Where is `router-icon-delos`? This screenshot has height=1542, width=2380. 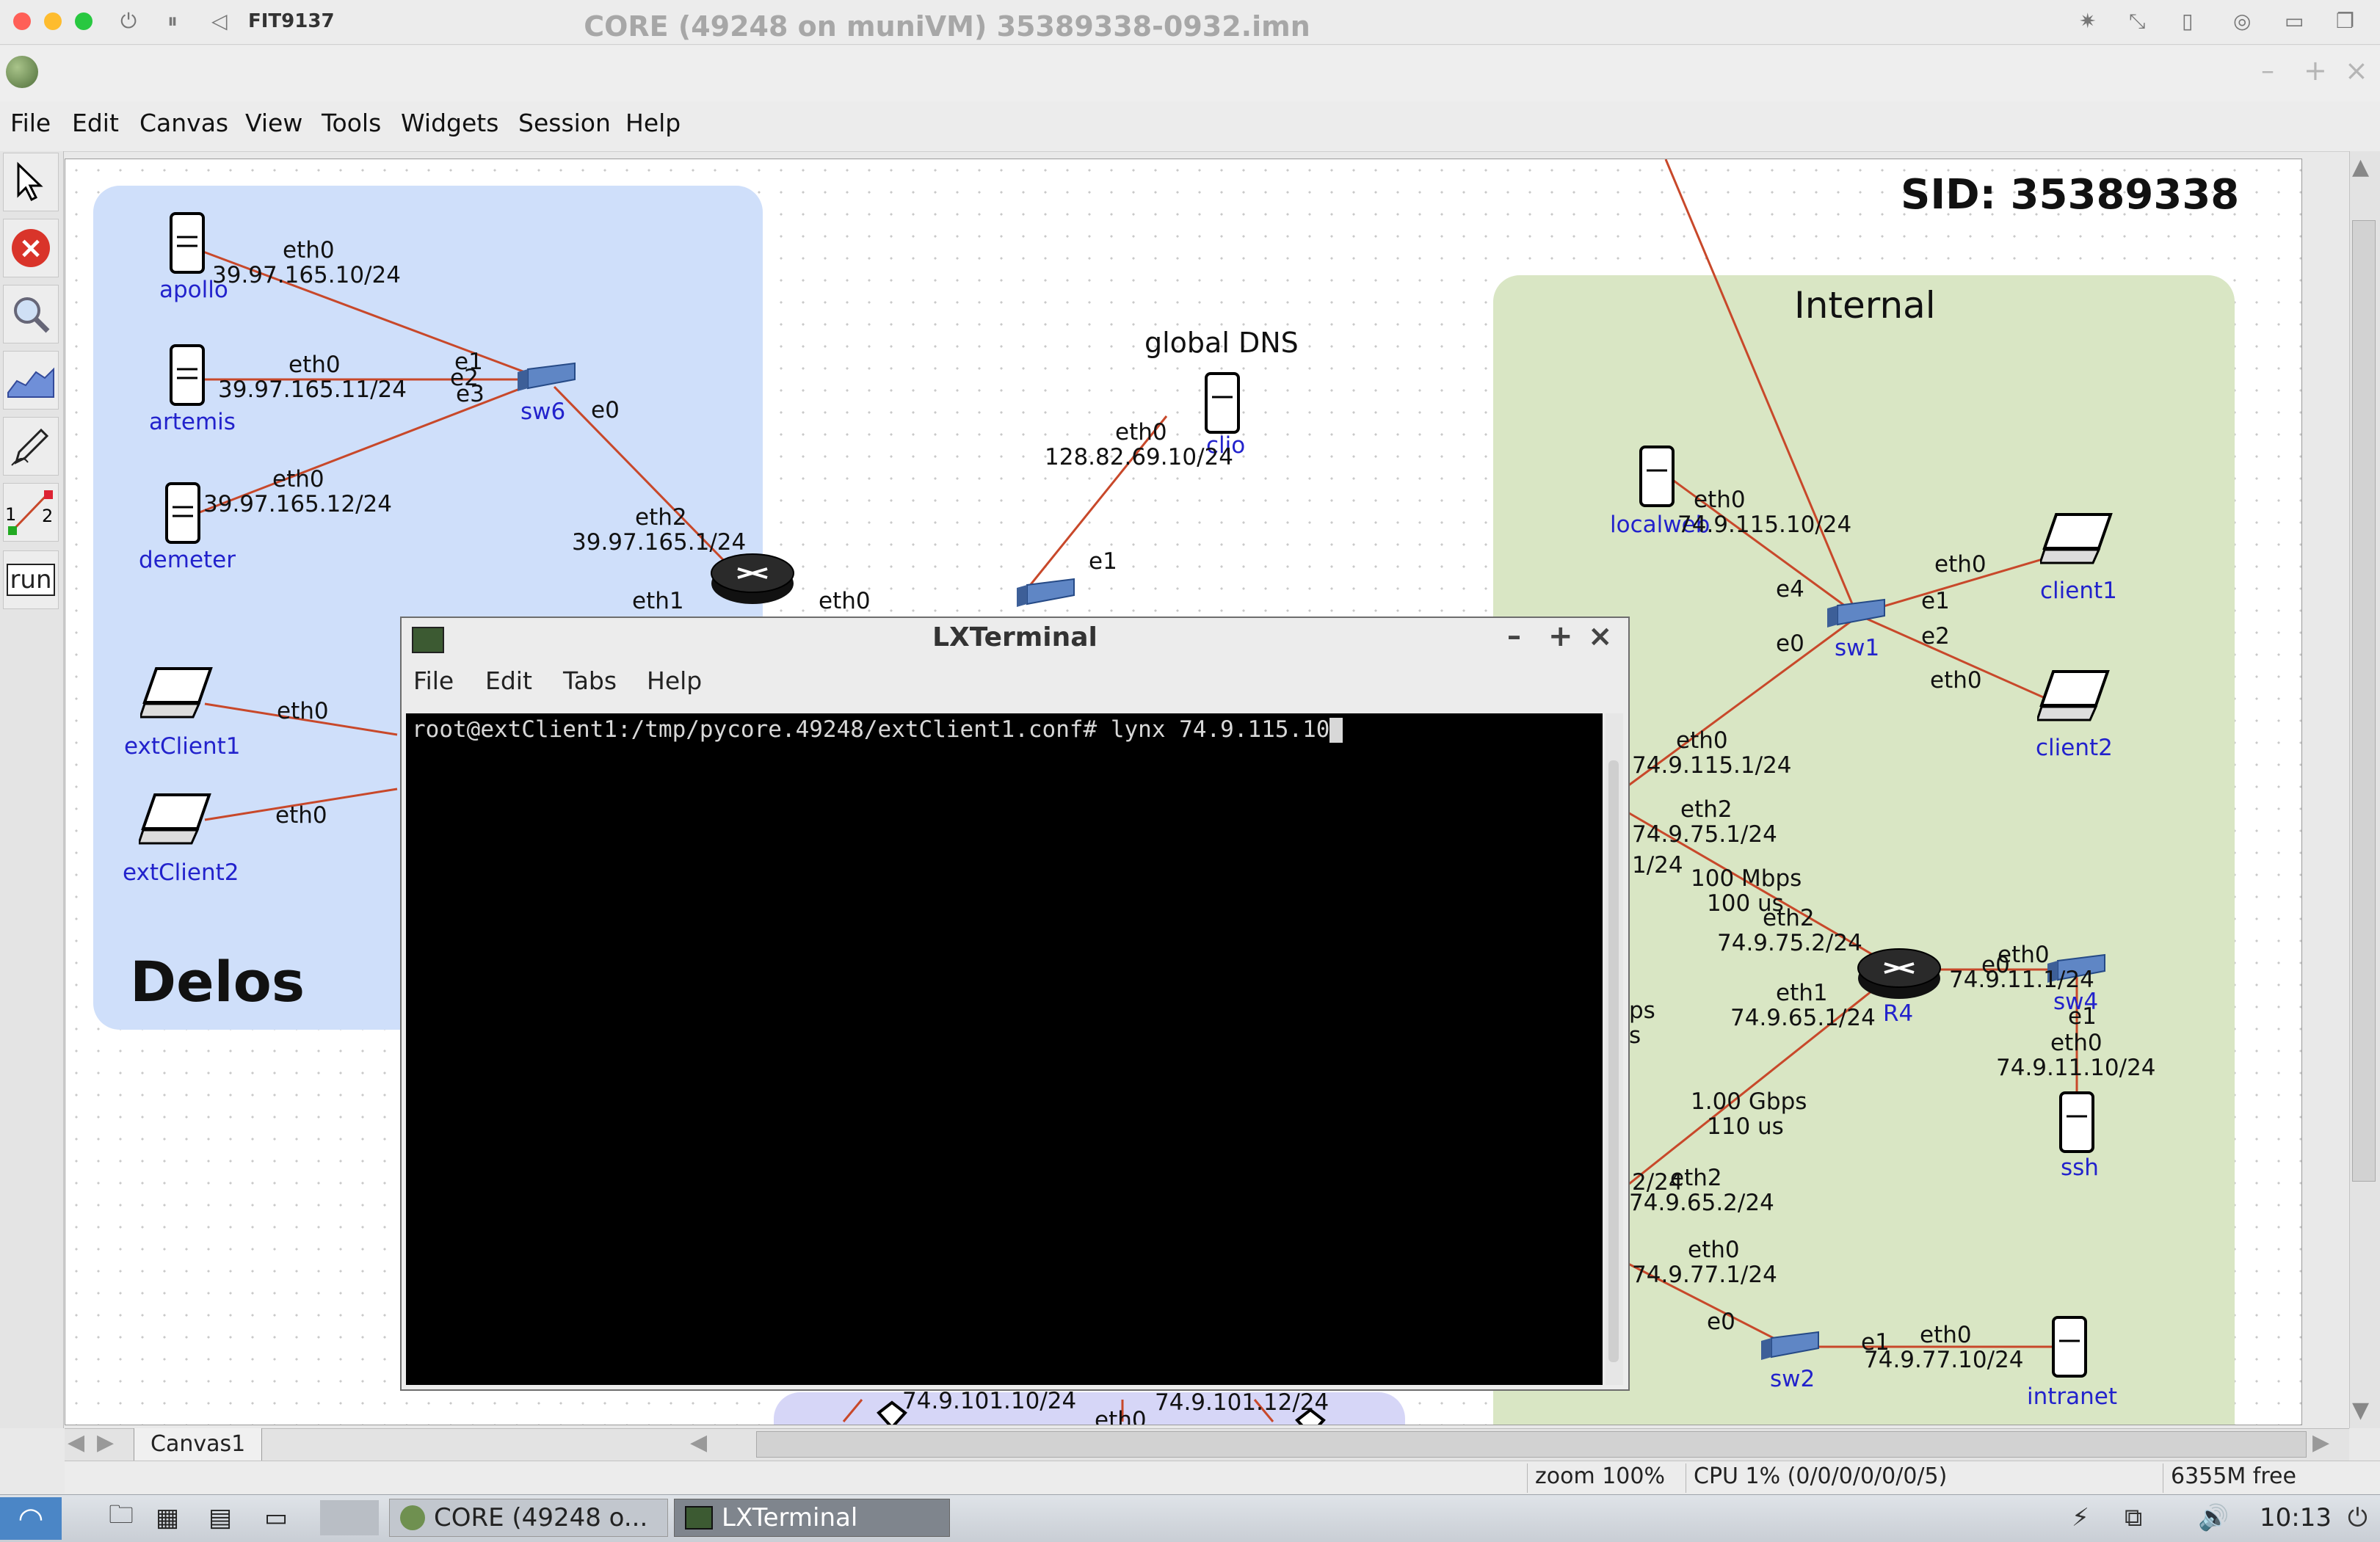 router-icon-delos is located at coordinates (752, 577).